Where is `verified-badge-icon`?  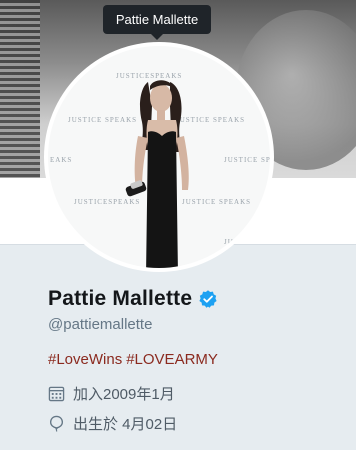
verified-badge-icon is located at coordinates (208, 299).